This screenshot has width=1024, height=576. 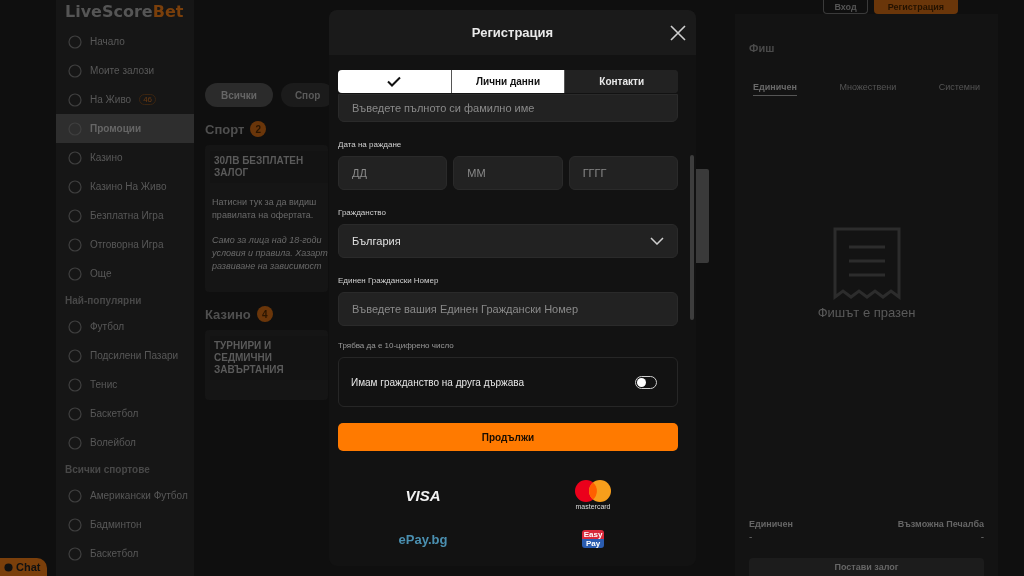 What do you see at coordinates (508, 81) in the screenshot?
I see `step-tab: Лични данни` at bounding box center [508, 81].